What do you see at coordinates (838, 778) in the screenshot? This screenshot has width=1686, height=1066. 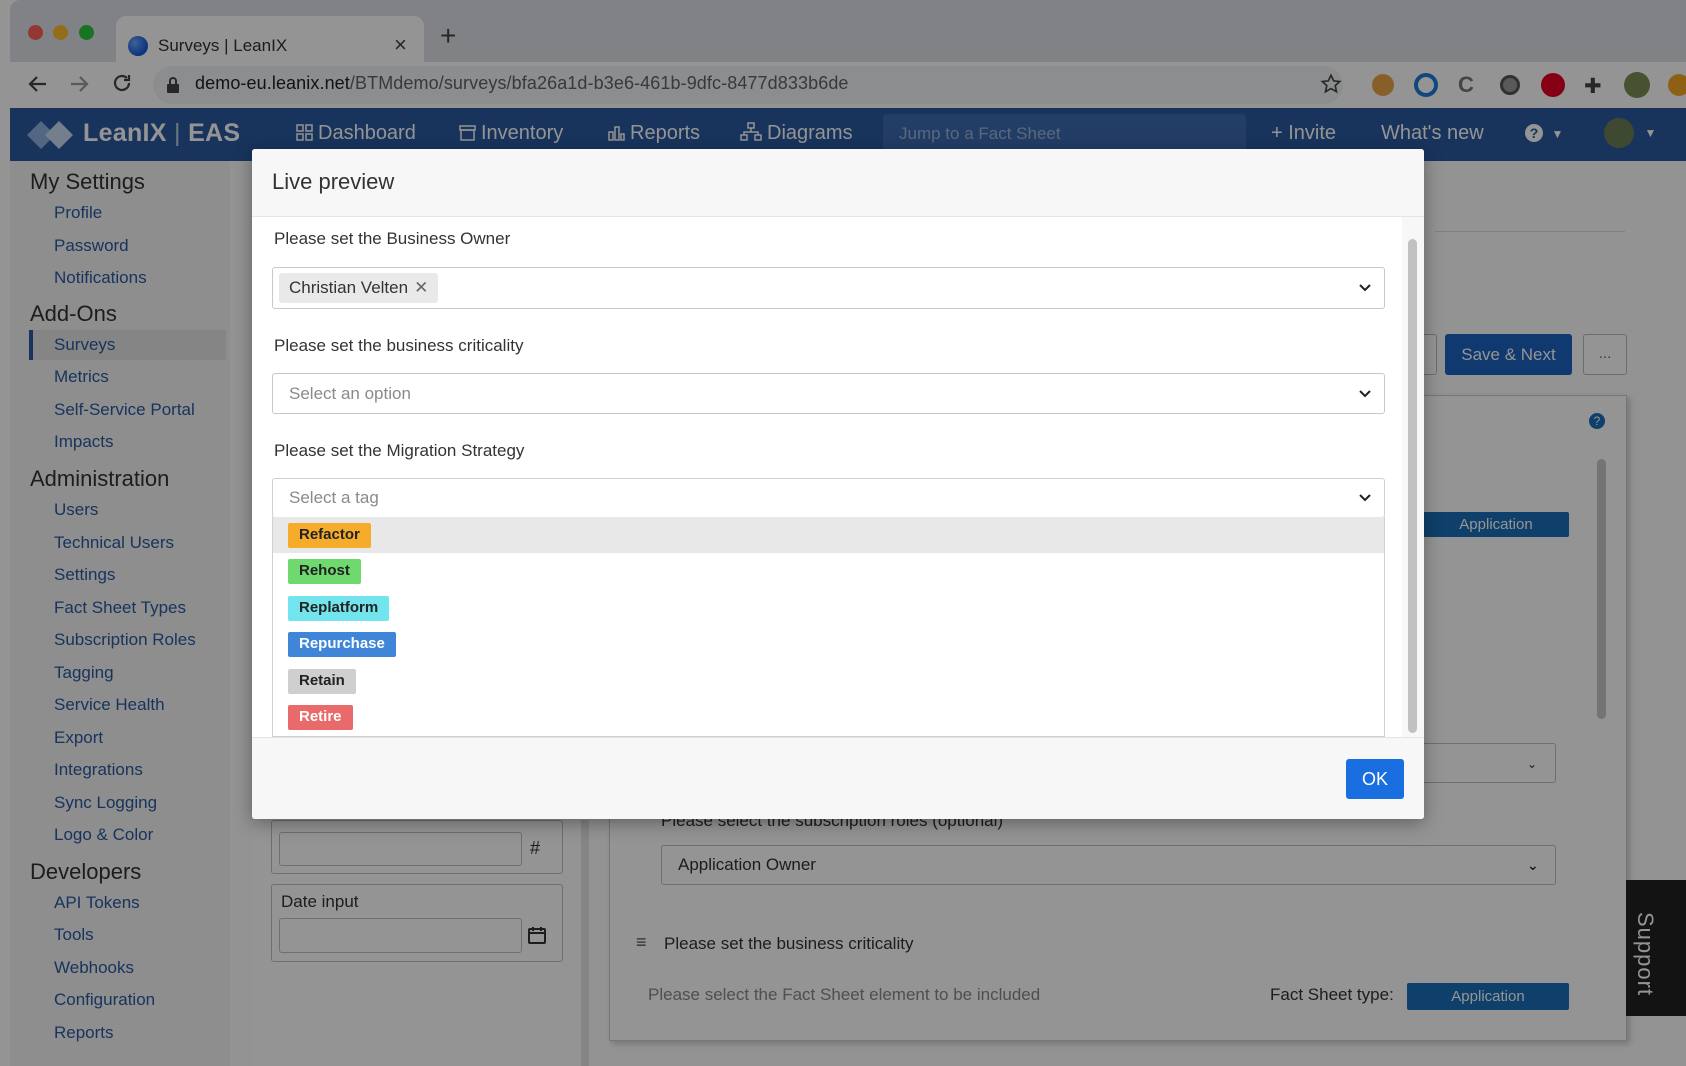 I see `modal-footer` at bounding box center [838, 778].